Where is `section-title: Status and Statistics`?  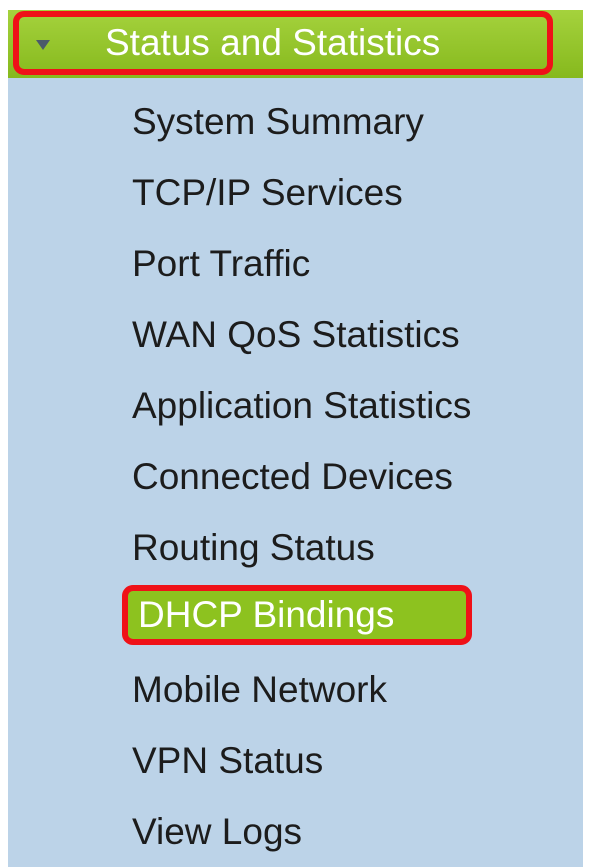 section-title: Status and Statistics is located at coordinates (272, 43).